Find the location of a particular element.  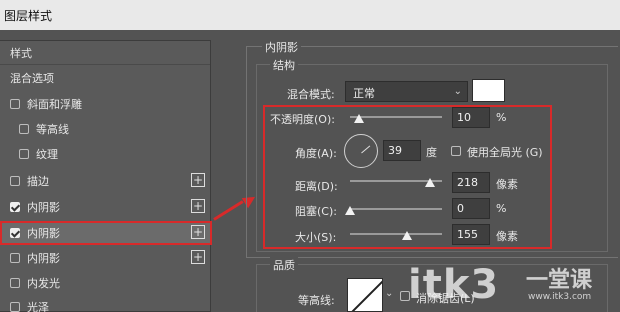

distance-label: 距离(D): is located at coordinates (316, 186).